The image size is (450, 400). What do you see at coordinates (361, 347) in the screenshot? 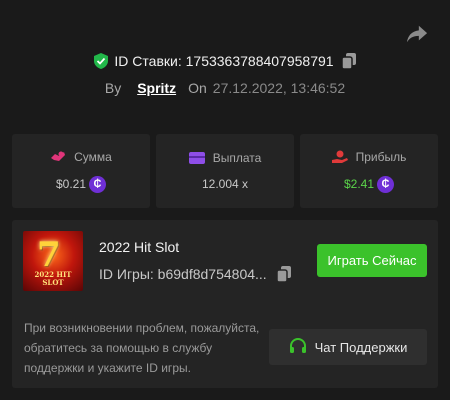
I see `support-chat-label: Чат Поддержки` at bounding box center [361, 347].